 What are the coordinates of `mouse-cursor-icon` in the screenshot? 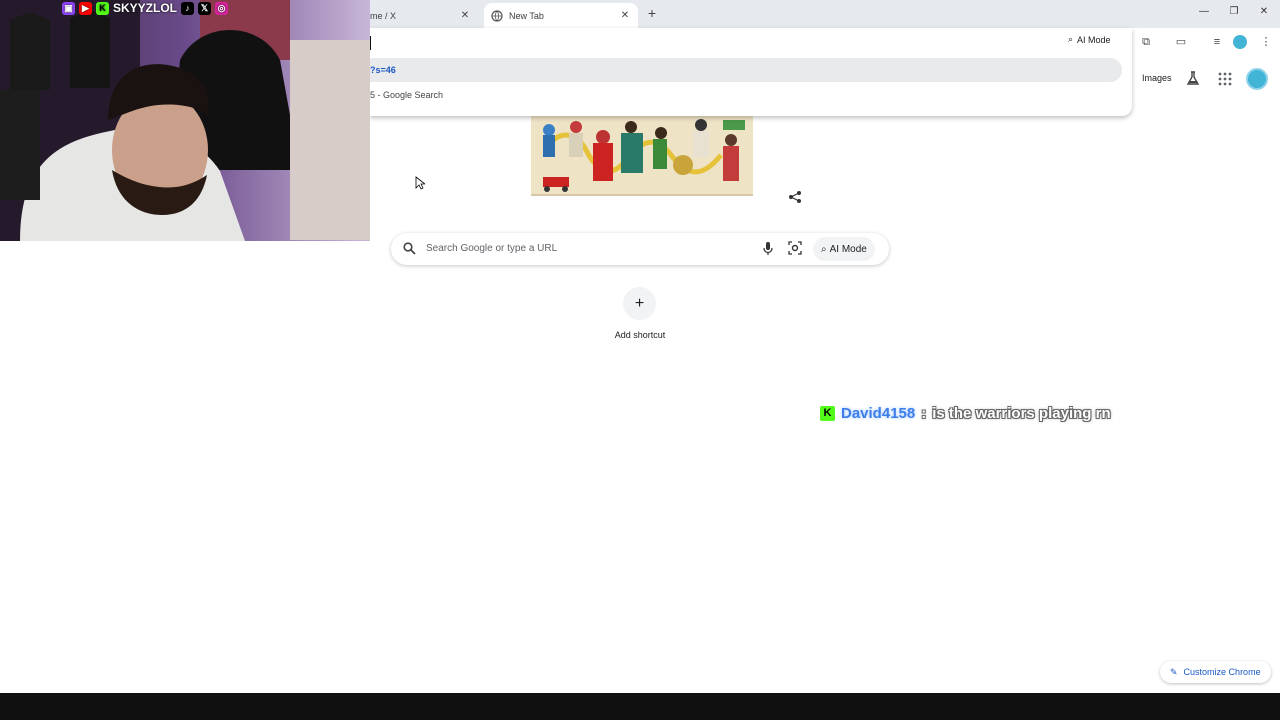 It's located at (420, 183).